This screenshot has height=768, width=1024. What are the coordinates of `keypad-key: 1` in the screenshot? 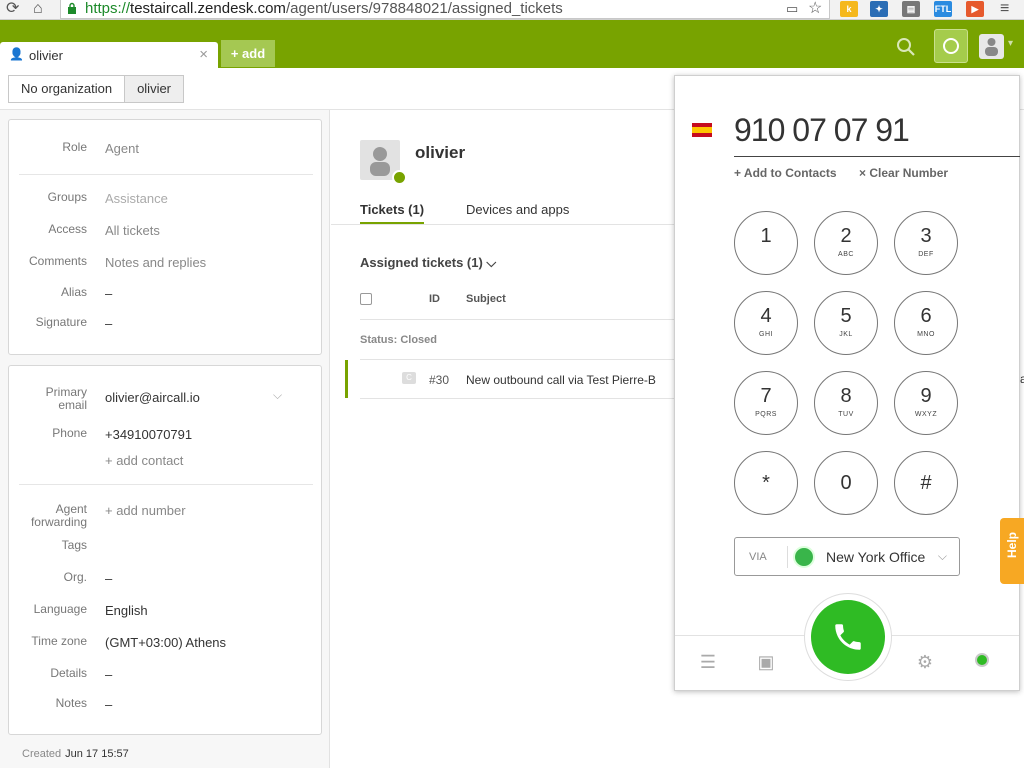 It's located at (766, 243).